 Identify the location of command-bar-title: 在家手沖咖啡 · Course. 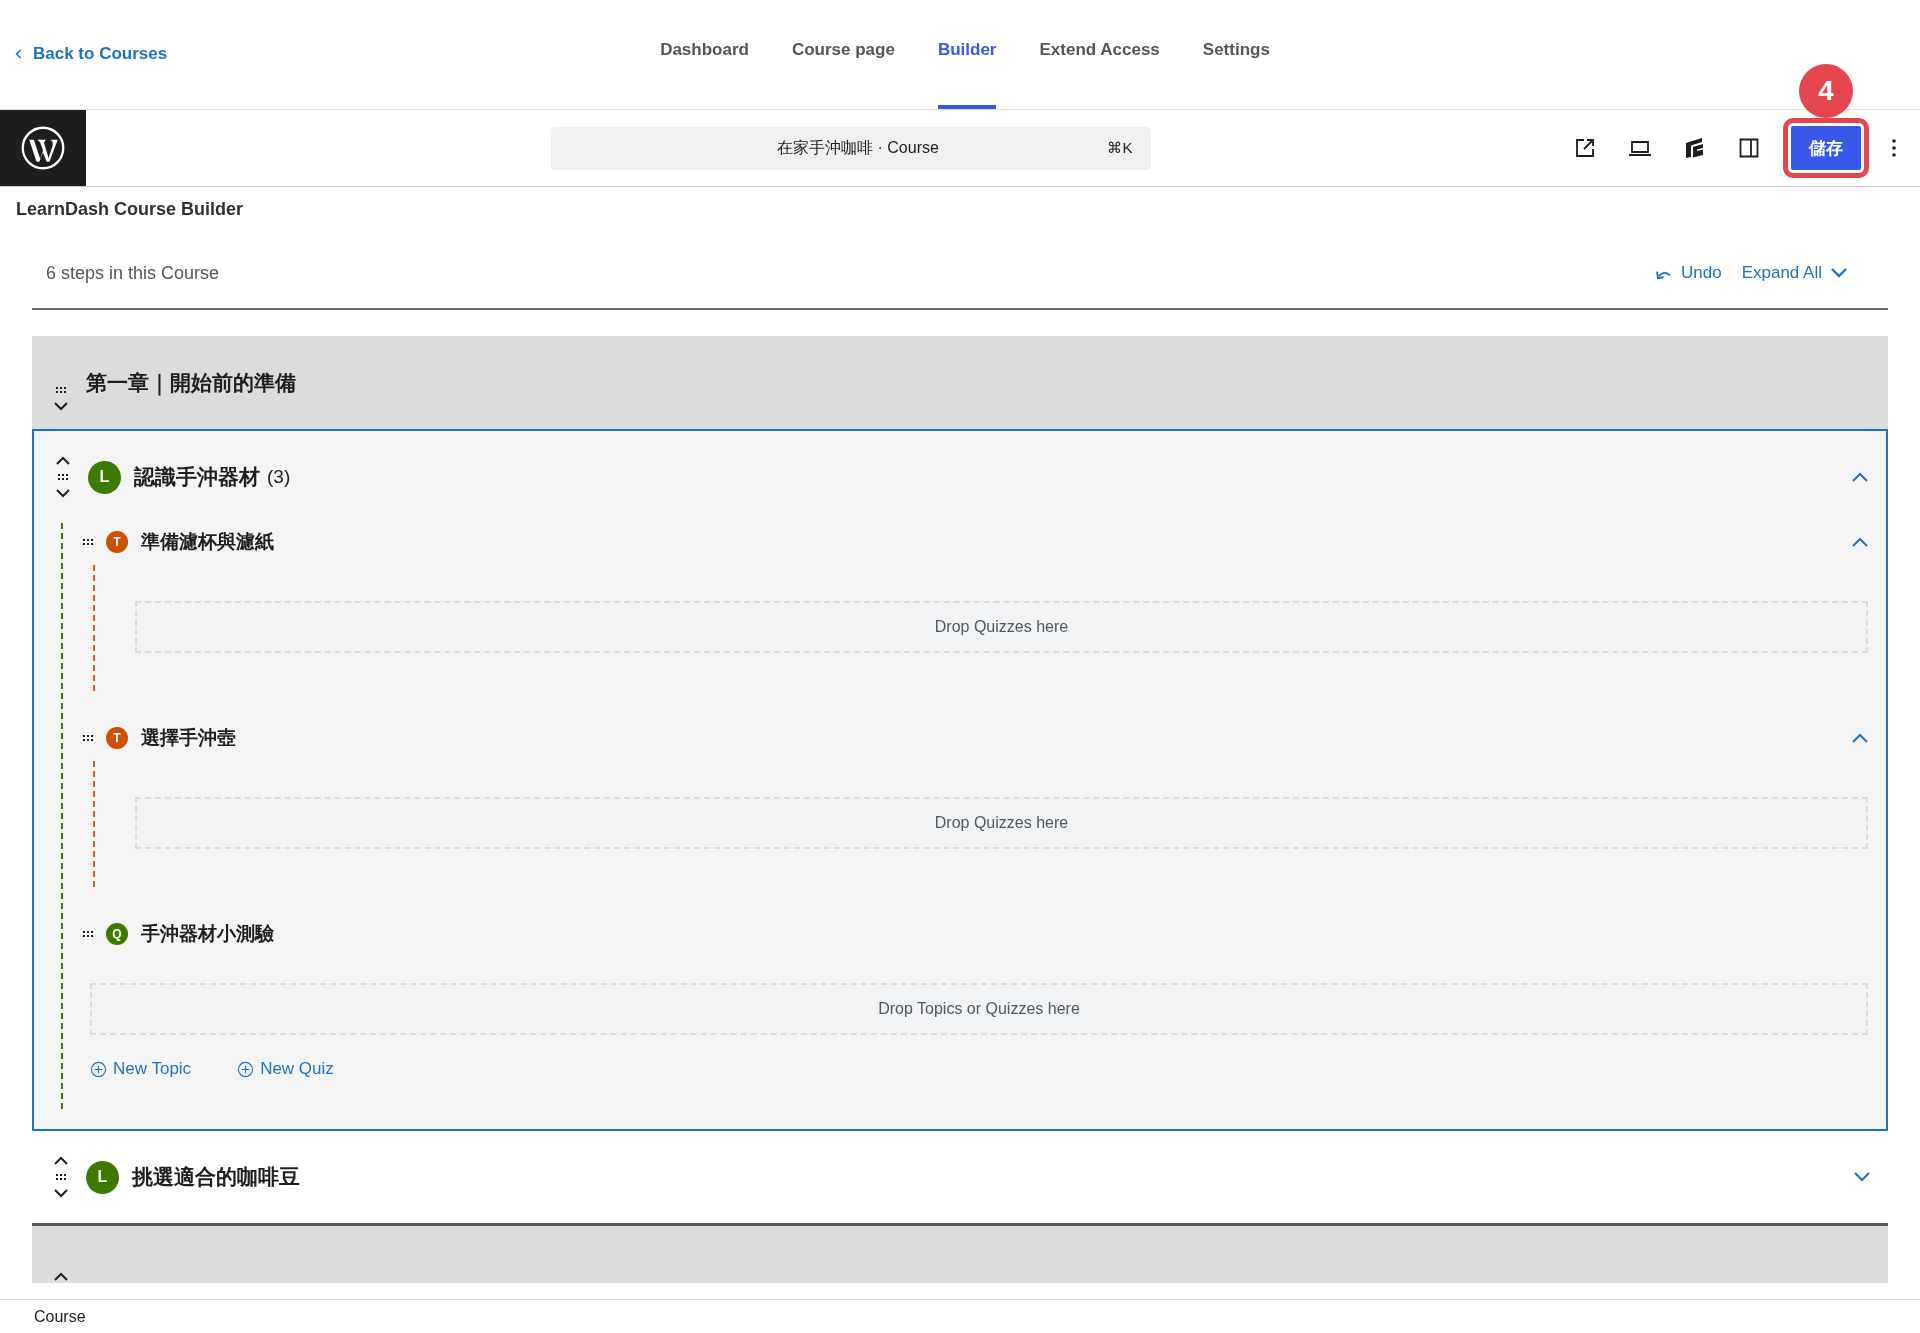
(858, 147).